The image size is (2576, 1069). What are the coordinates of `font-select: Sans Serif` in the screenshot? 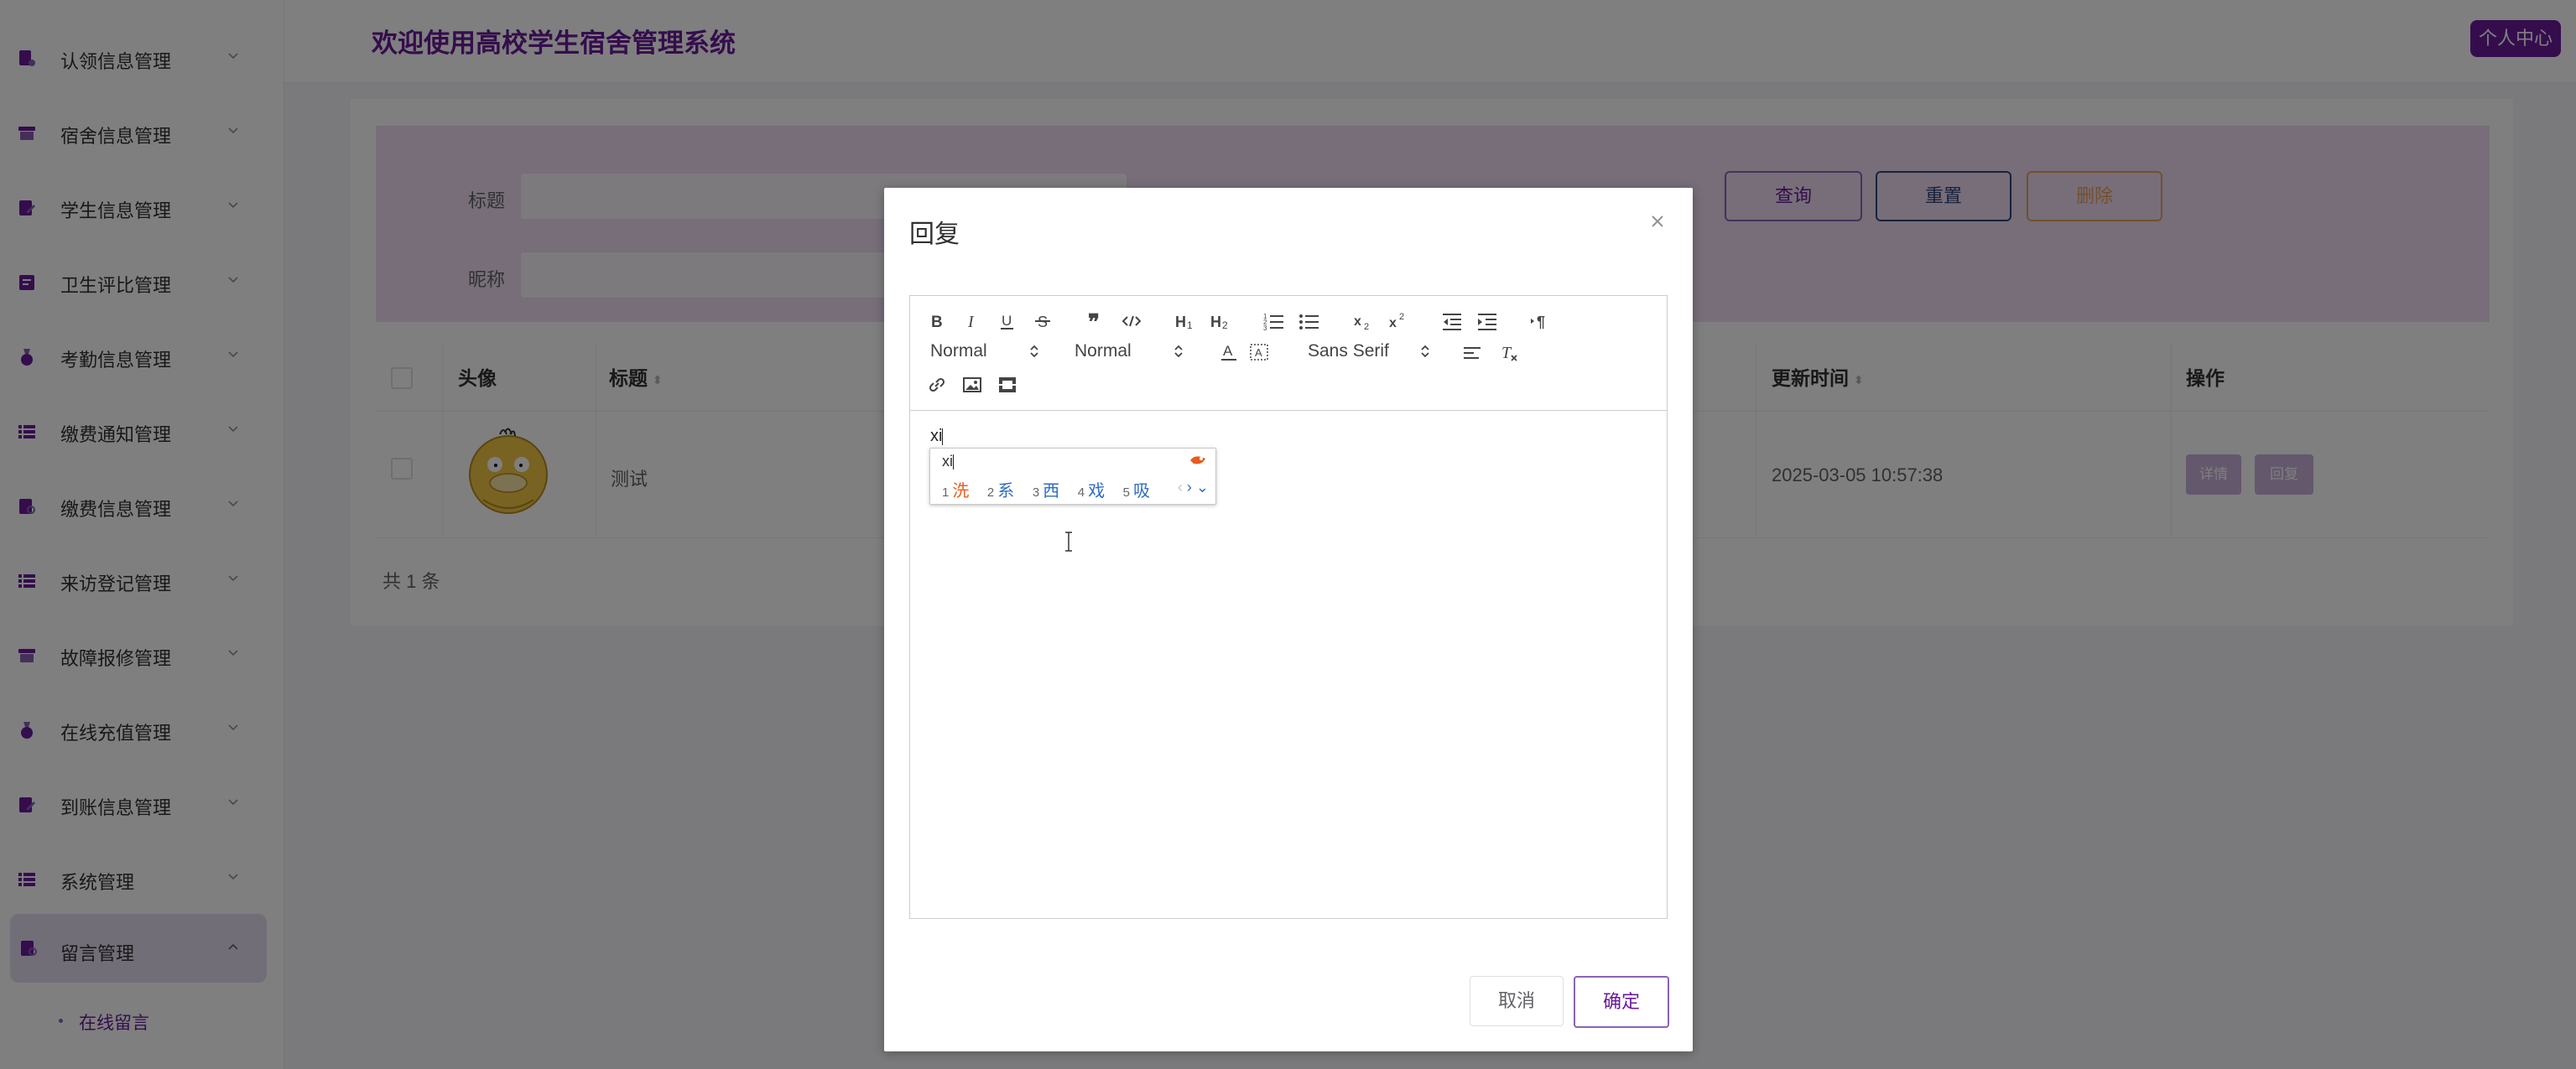 It's located at (1371, 351).